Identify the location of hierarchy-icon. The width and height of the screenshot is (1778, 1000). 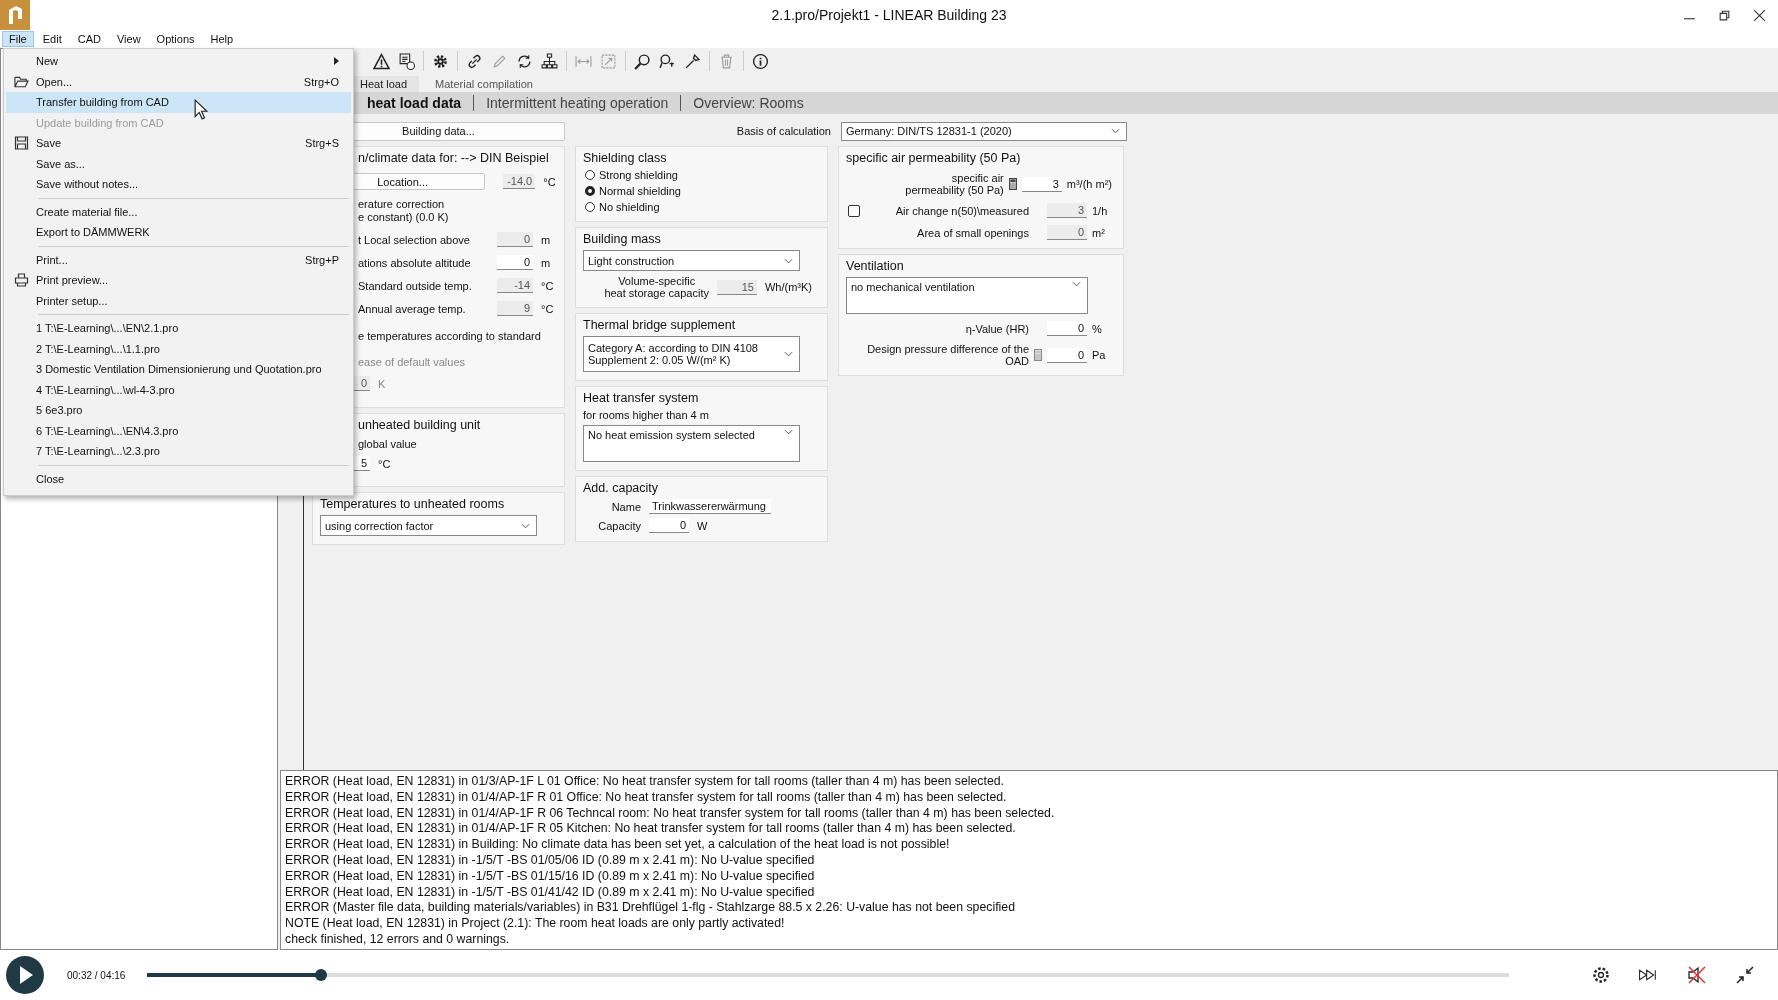
(549, 61).